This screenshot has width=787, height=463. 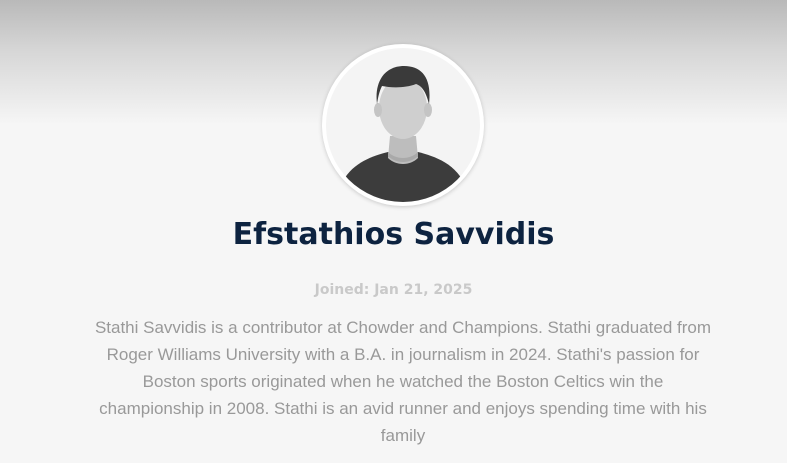 I want to click on joined-date: Joined: Jan 21, 2025, so click(x=393, y=290).